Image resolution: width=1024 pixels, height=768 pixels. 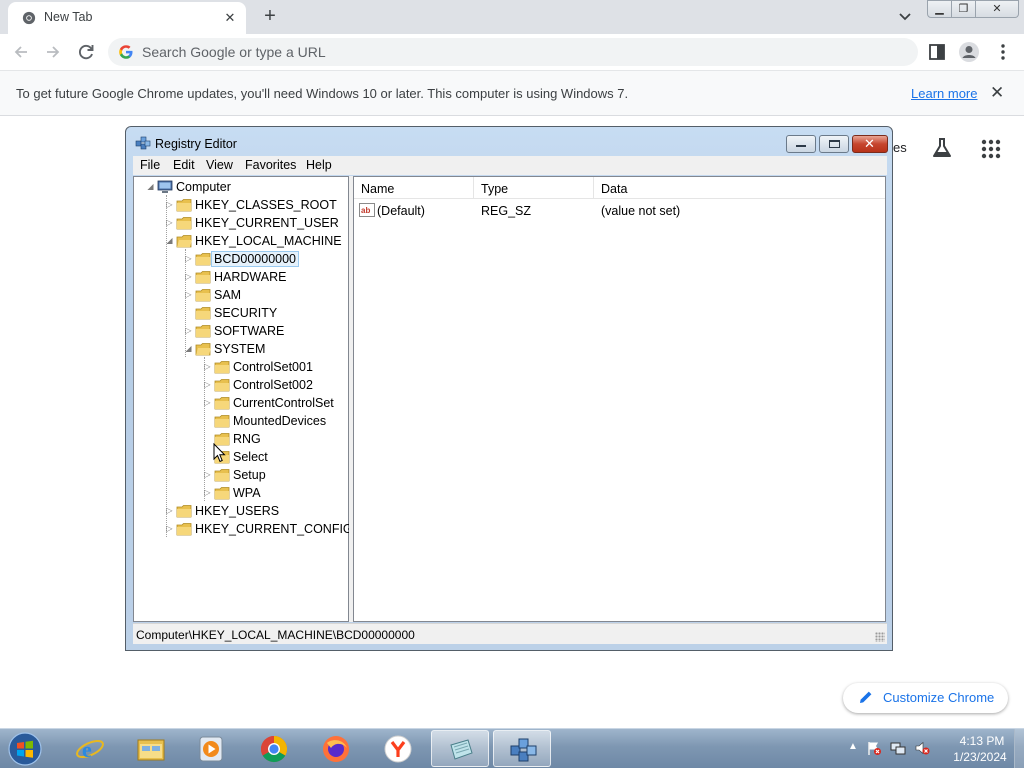 I want to click on tree-label: ControlSet002, so click(x=273, y=385).